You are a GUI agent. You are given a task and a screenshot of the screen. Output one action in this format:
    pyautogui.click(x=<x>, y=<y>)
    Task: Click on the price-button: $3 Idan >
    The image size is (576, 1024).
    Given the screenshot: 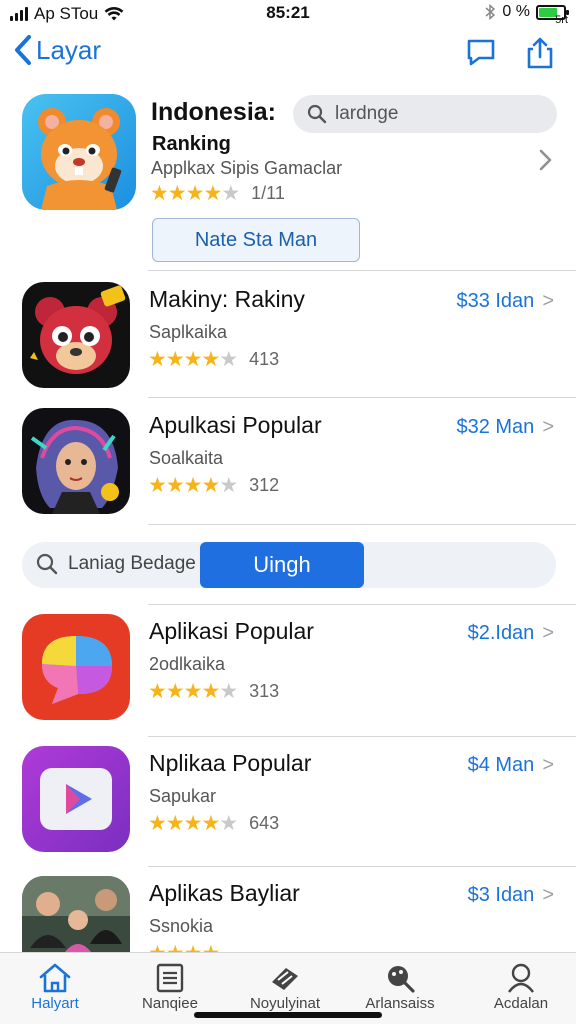 What is the action you would take?
    pyautogui.click(x=511, y=895)
    